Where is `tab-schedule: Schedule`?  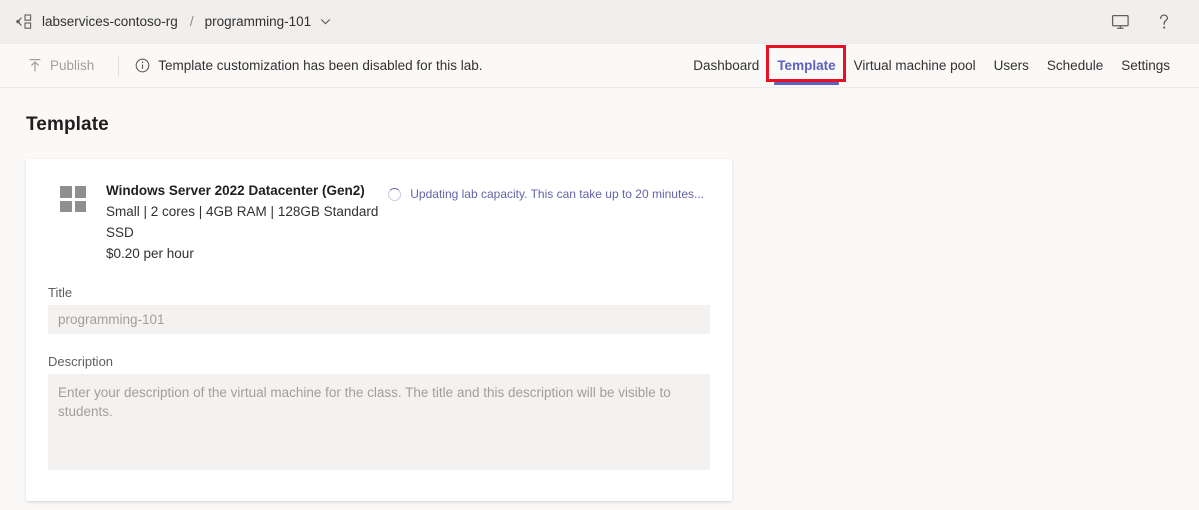
tab-schedule: Schedule is located at coordinates (1075, 66).